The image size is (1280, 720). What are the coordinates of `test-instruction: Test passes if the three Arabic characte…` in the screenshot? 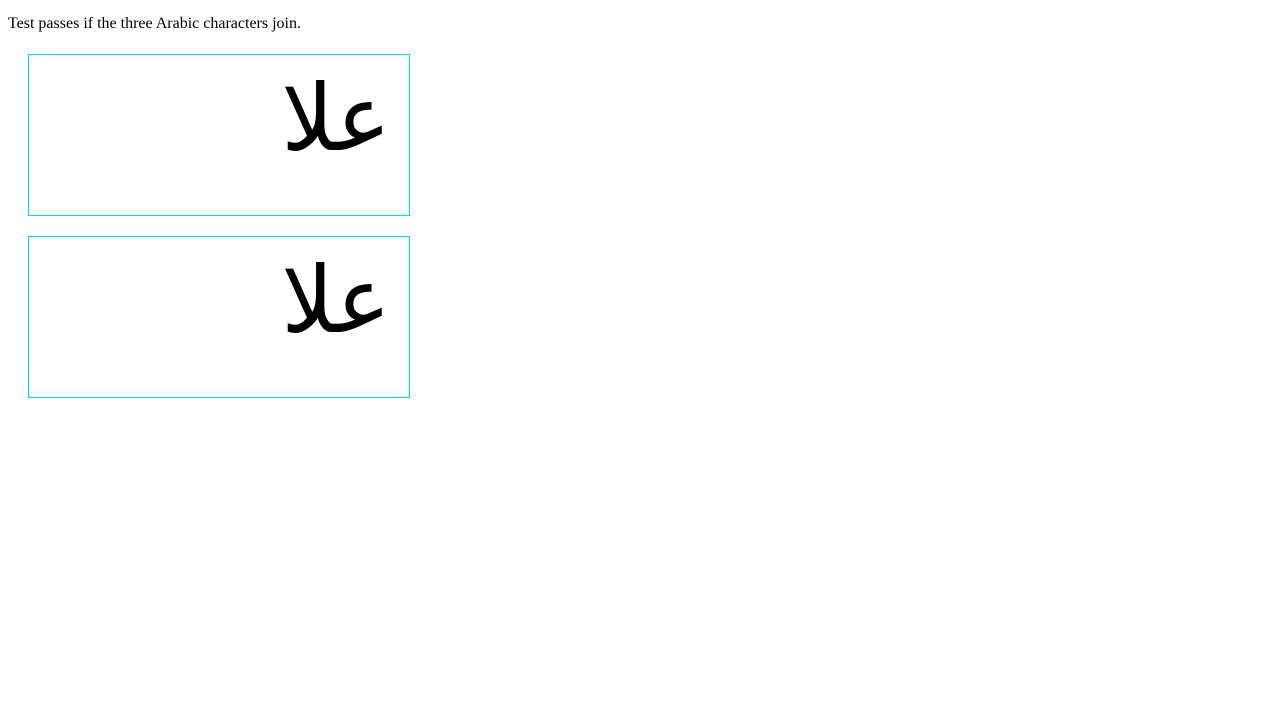 It's located at (154, 23).